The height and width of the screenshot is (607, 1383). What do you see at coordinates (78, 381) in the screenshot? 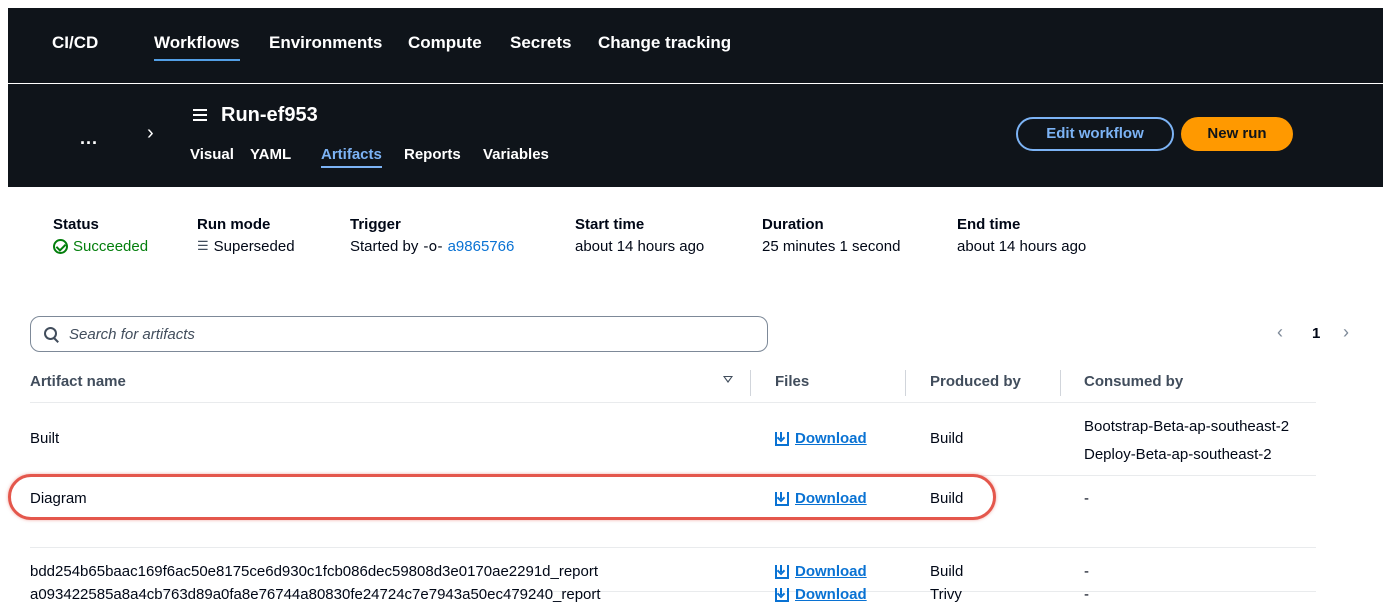
I see `column-header-artifact-name: Artifact name` at bounding box center [78, 381].